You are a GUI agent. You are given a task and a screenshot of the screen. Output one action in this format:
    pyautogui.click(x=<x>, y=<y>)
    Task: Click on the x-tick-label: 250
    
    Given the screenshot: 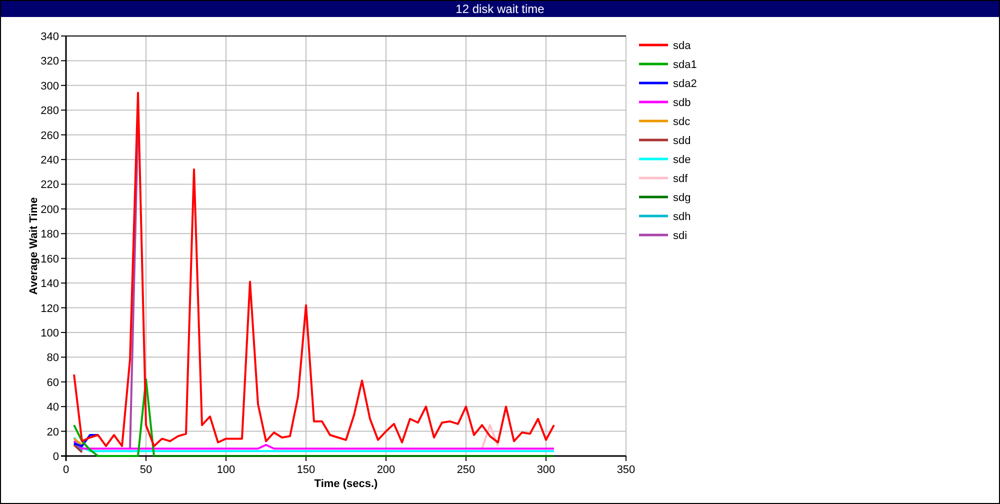 What is the action you would take?
    pyautogui.click(x=466, y=470)
    